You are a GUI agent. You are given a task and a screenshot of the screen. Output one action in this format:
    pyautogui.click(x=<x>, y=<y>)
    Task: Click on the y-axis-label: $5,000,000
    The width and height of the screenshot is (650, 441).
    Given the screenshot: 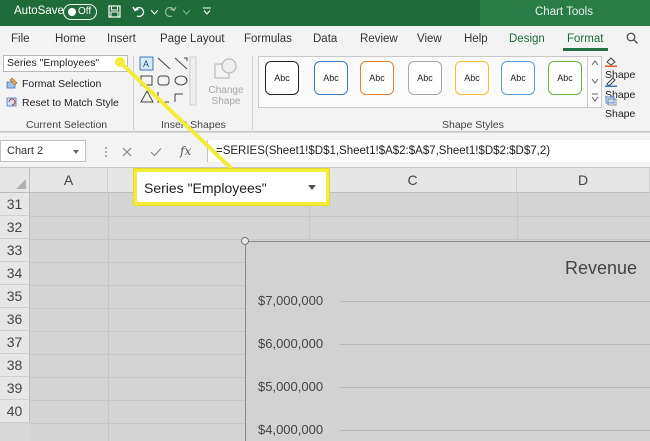 What is the action you would take?
    pyautogui.click(x=291, y=386)
    